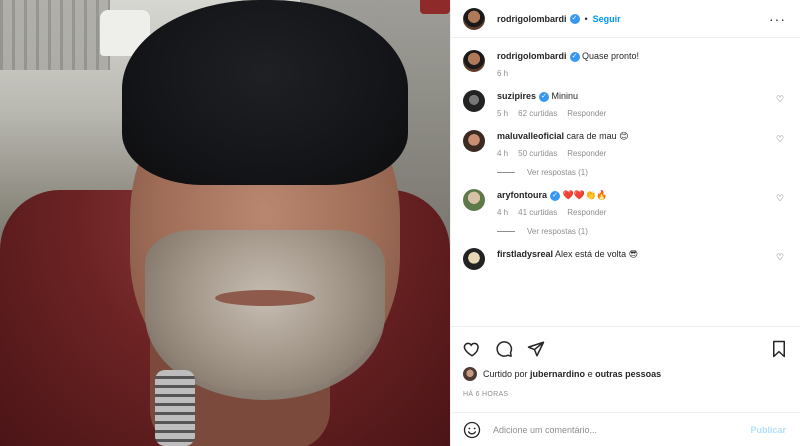 This screenshot has width=800, height=446. I want to click on photo-mouth, so click(265, 298).